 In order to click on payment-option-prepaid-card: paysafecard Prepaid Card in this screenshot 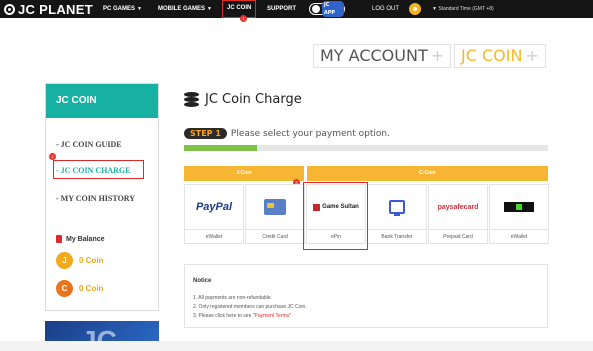, I will do `click(458, 214)`.